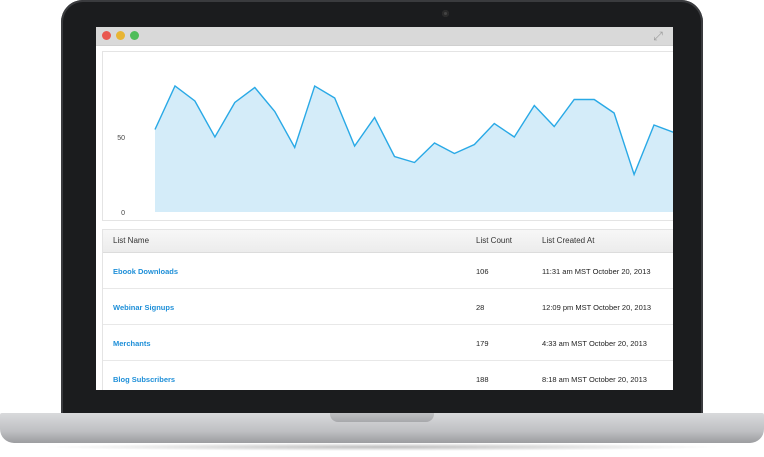 The image size is (764, 457). Describe the element at coordinates (568, 240) in the screenshot. I see `column-header-list-created-at: List Created At` at that location.